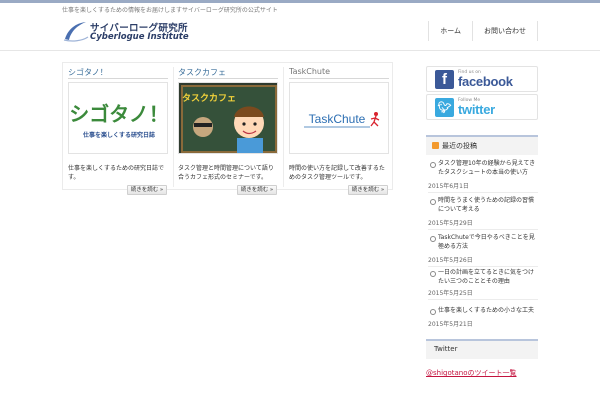 The image size is (600, 400). Describe the element at coordinates (203, 125) in the screenshot. I see `character-glasses` at that location.